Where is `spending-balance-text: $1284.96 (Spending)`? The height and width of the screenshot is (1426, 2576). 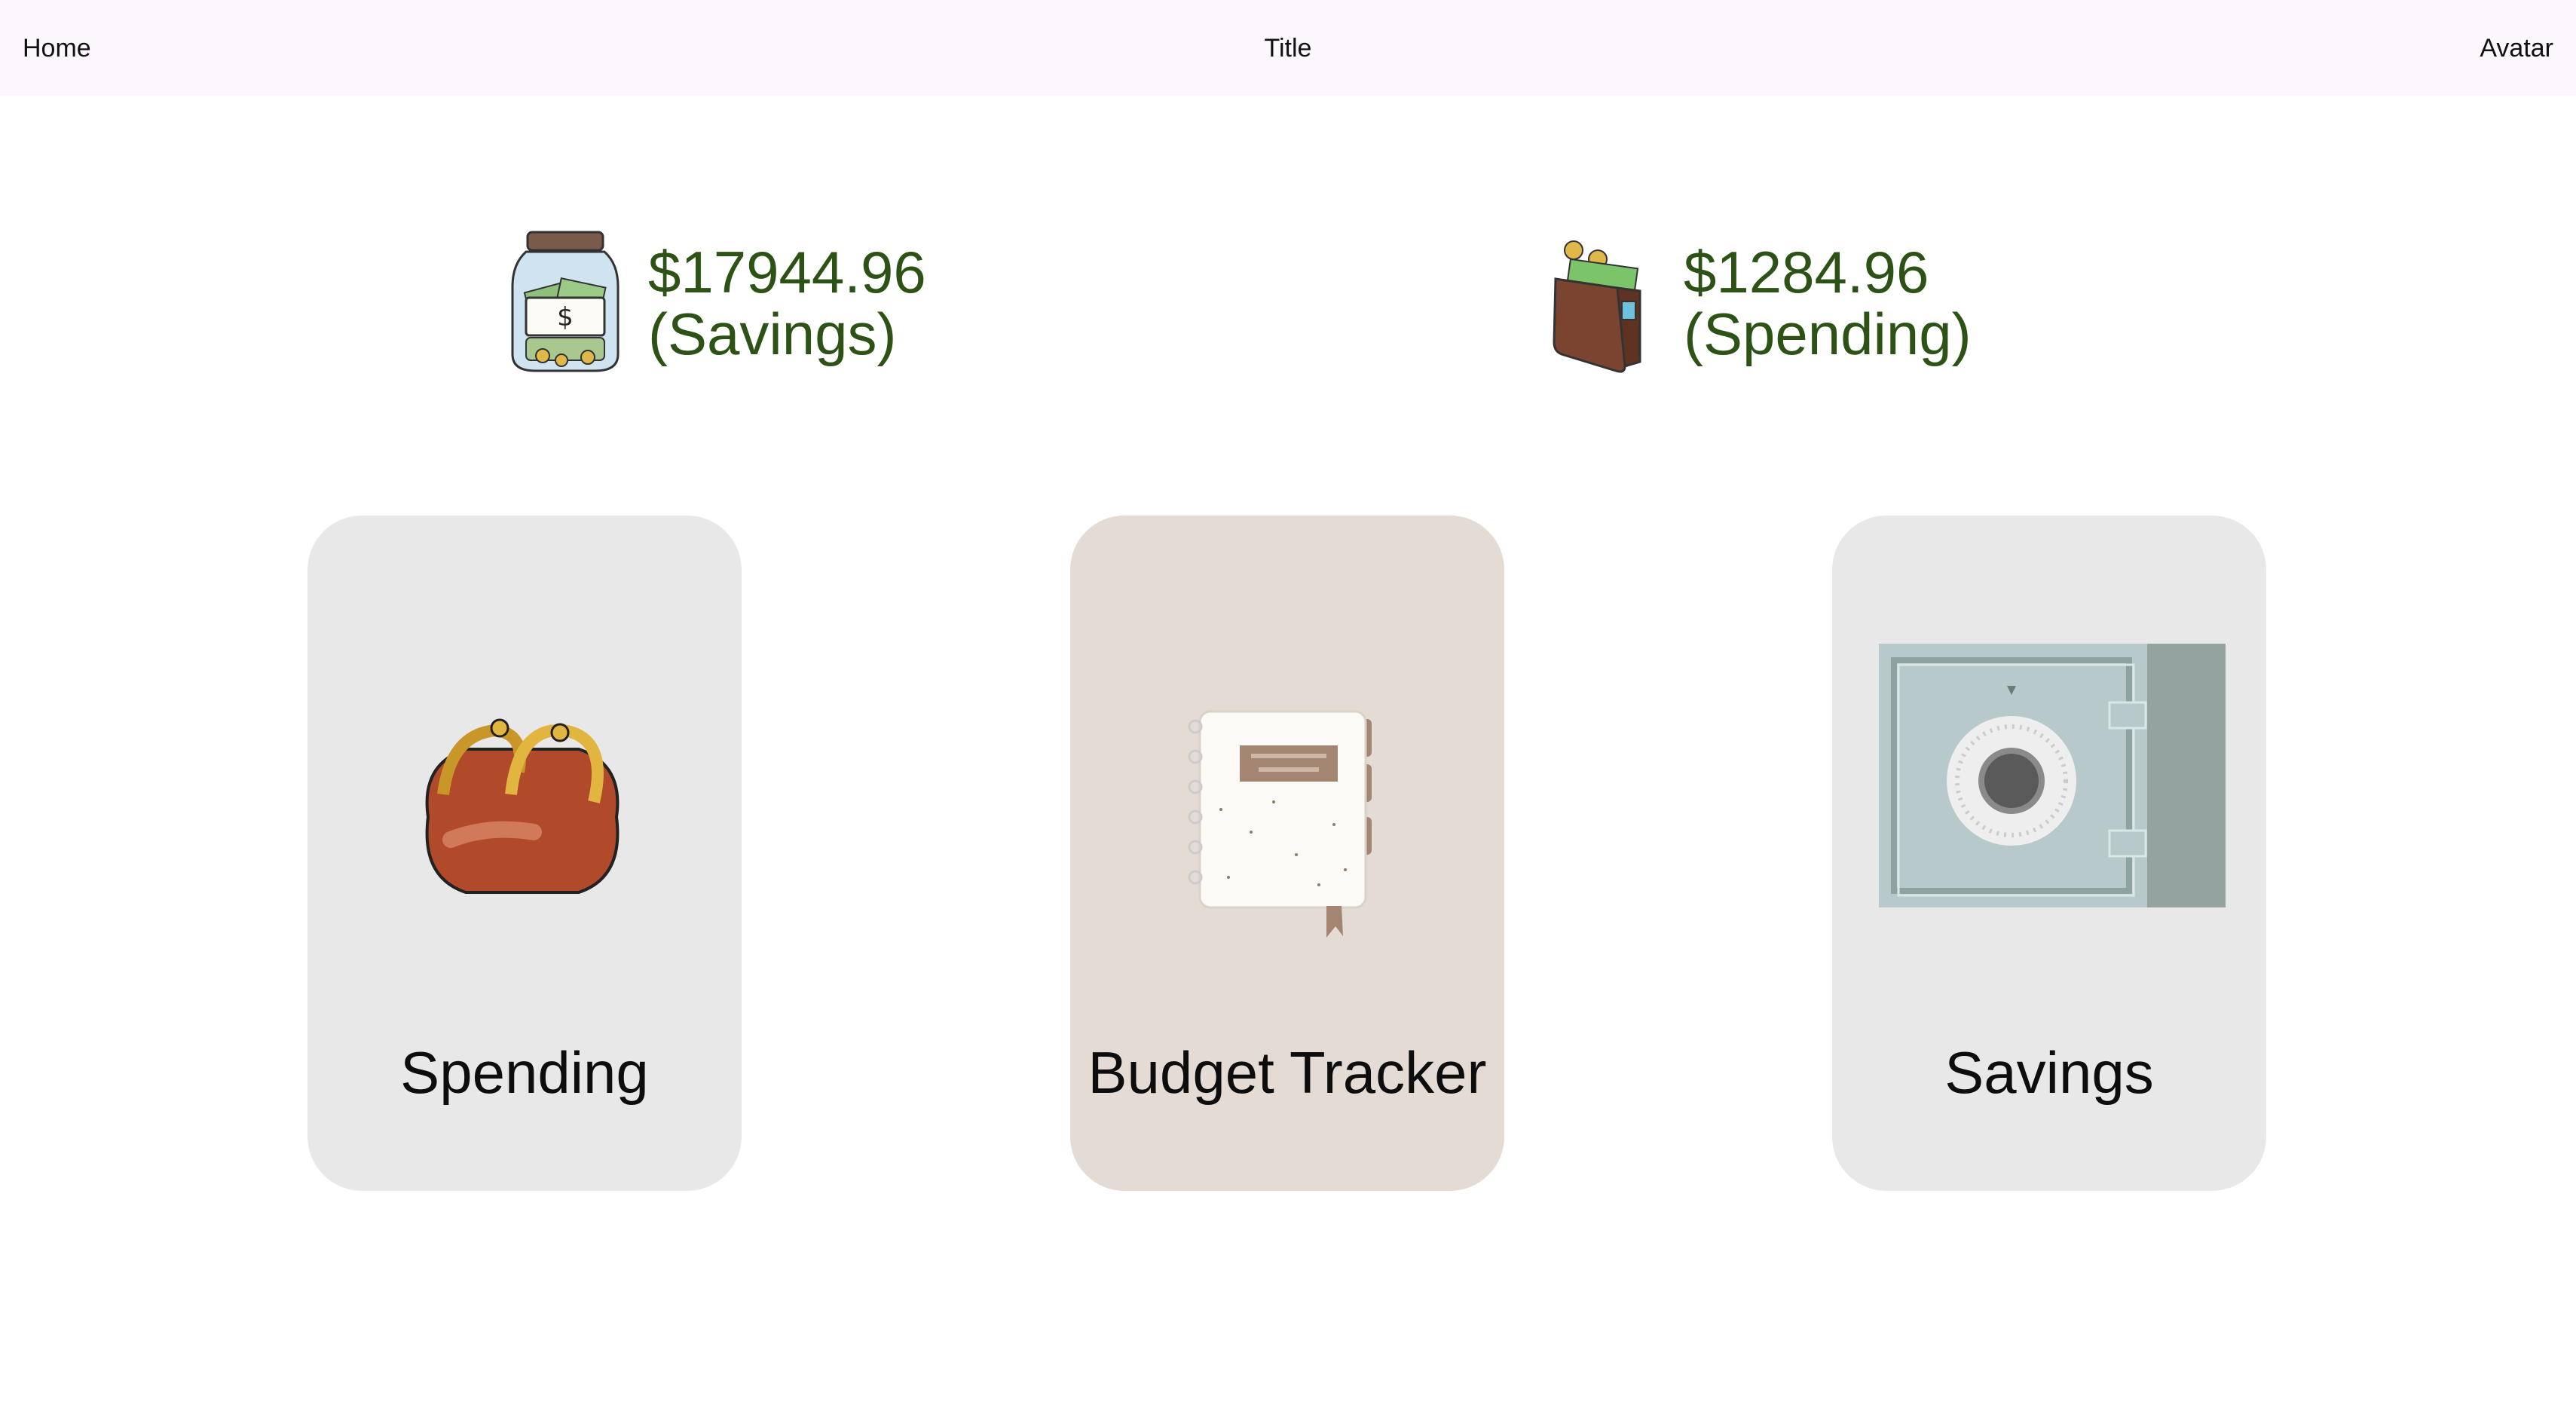 spending-balance-text: $1284.96 (Spending) is located at coordinates (1828, 303).